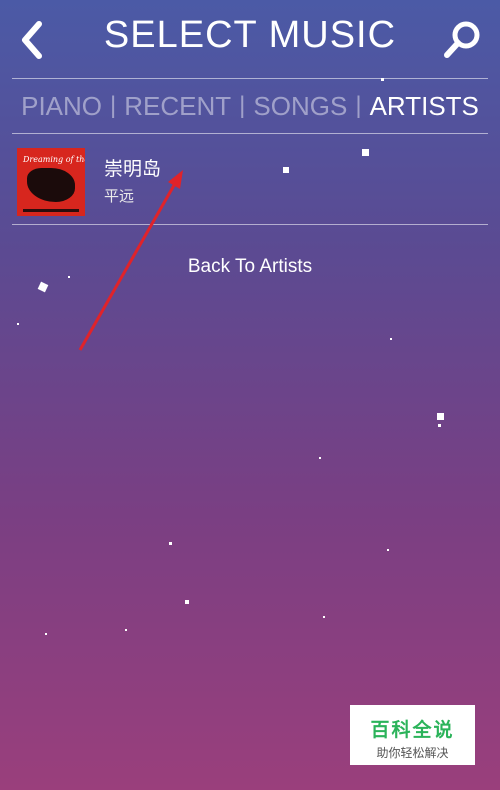 The width and height of the screenshot is (500, 790). I want to click on search-icon, so click(462, 39).